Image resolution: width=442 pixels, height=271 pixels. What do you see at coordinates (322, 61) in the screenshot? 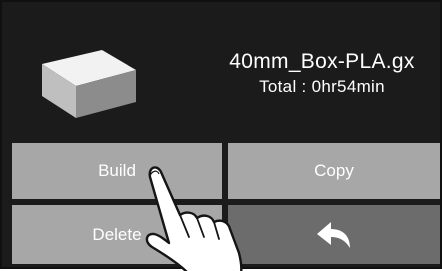
I see `file-name: 40mm_Box-PLA.gx` at bounding box center [322, 61].